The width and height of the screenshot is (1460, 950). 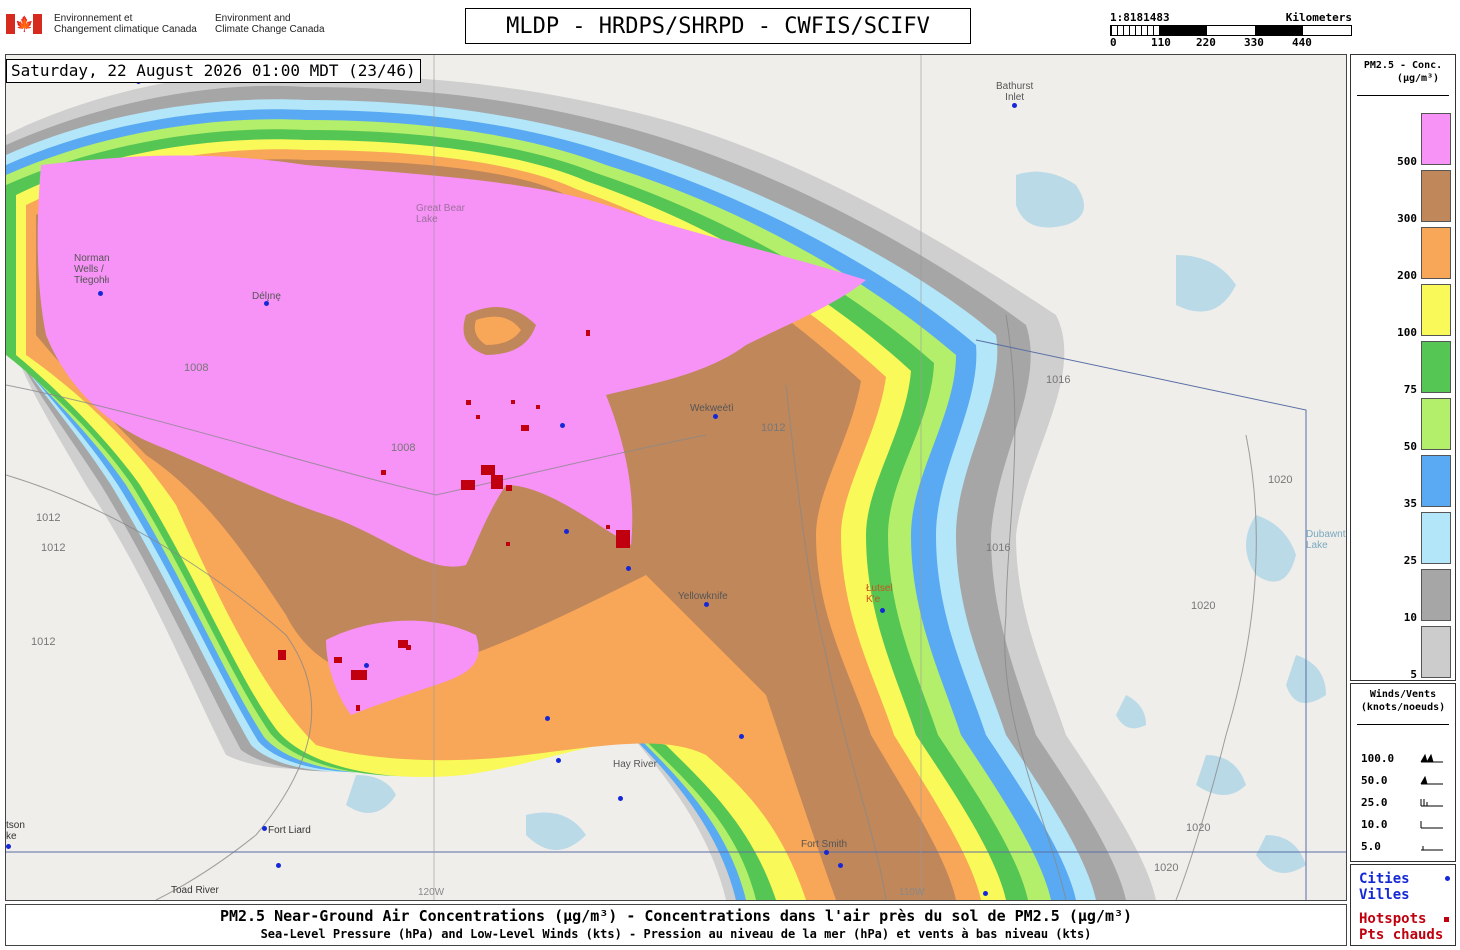 I want to click on scale-tick: 0, so click(x=1113, y=42).